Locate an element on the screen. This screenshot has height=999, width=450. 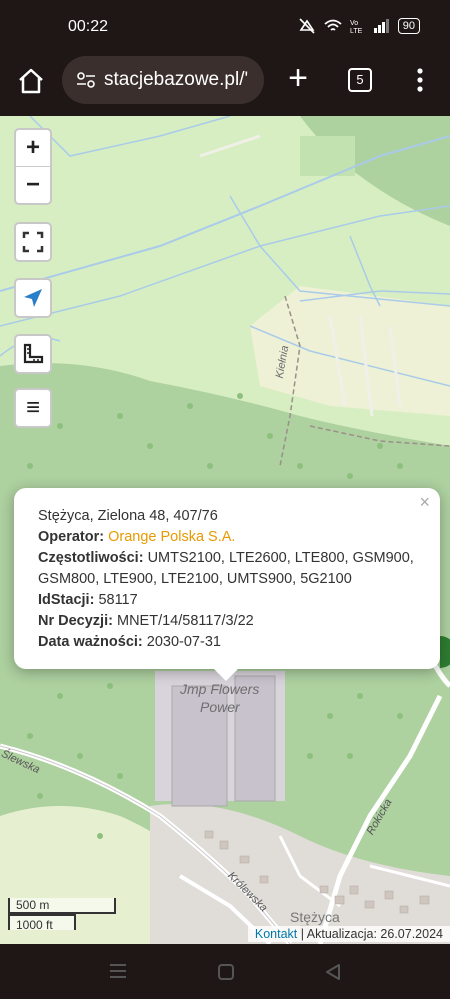
scale-imperial: 1000 ft is located at coordinates (42, 923).